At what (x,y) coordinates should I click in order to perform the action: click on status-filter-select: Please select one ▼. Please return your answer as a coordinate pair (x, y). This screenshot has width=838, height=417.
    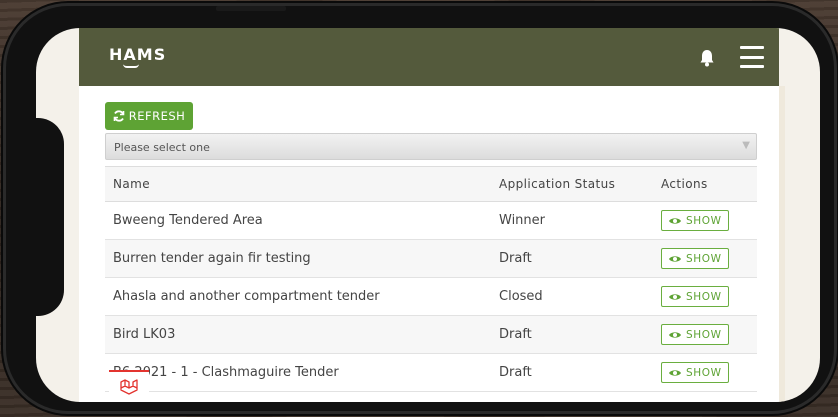
    Looking at the image, I should click on (431, 146).